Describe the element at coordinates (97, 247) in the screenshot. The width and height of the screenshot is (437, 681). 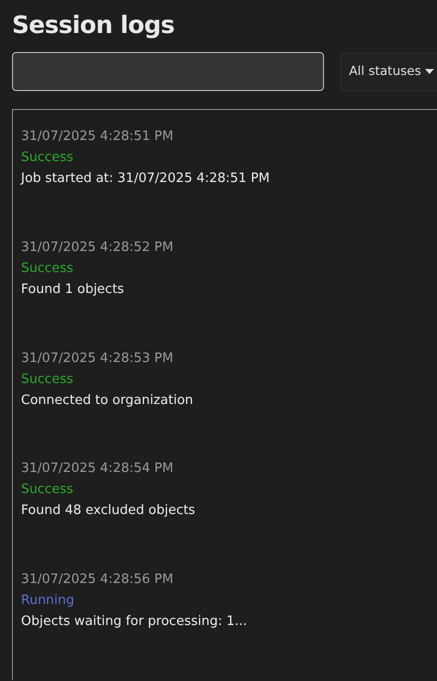
I see `log-timestamp: 31/07/2025 4:28:52 PM` at that location.